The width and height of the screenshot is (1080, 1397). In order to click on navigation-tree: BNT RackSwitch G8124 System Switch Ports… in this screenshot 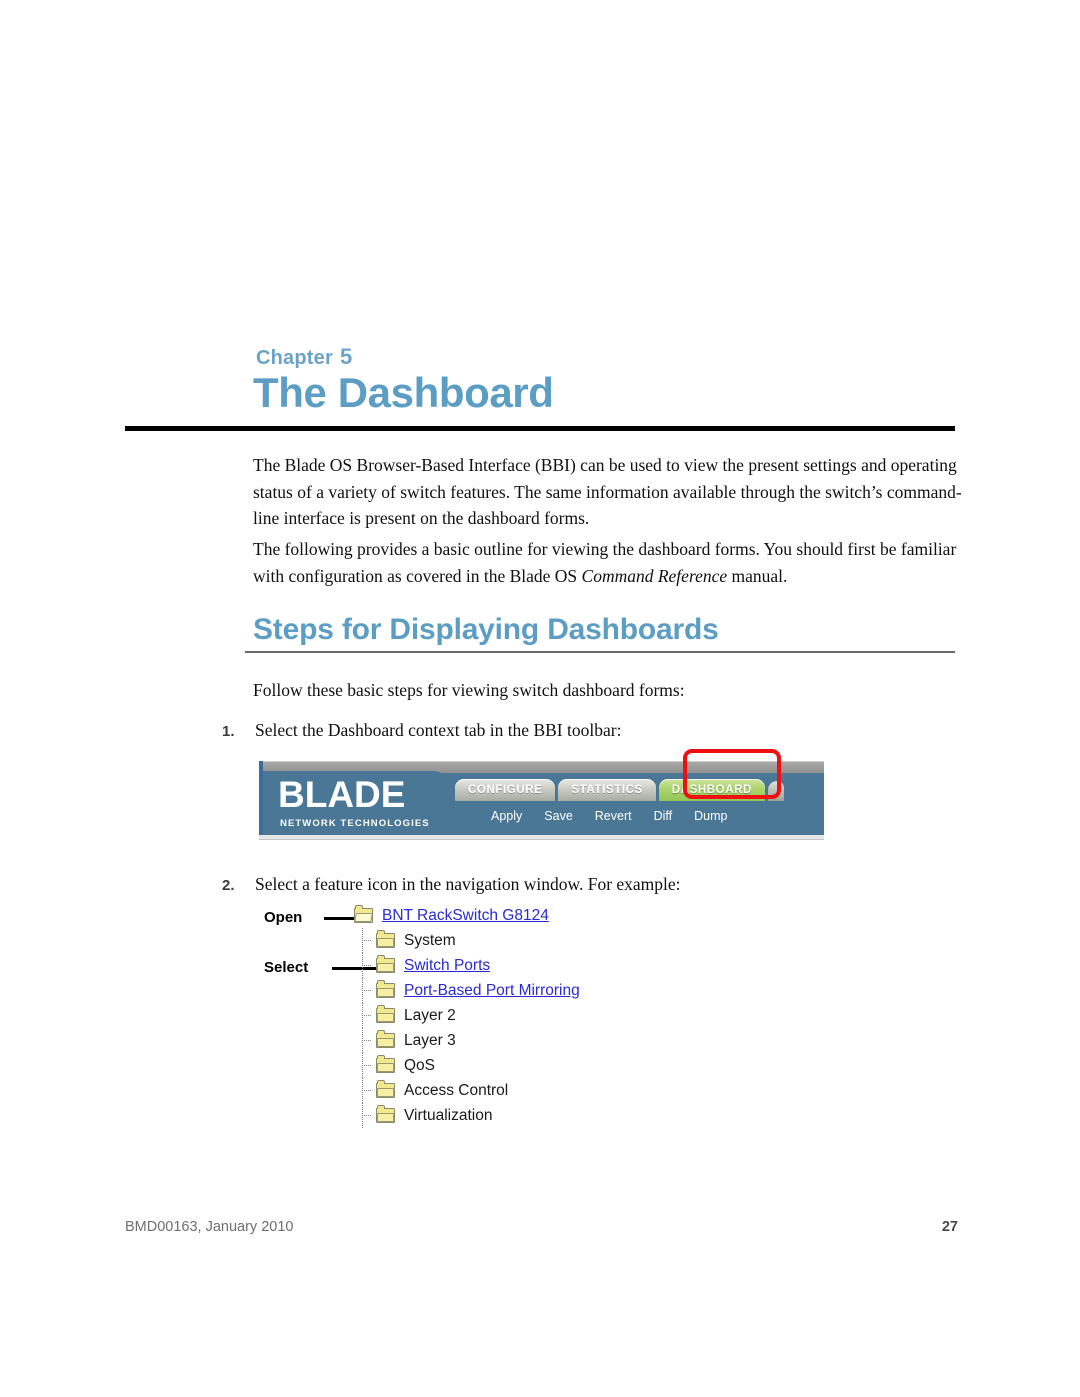, I will do `click(519, 1015)`.